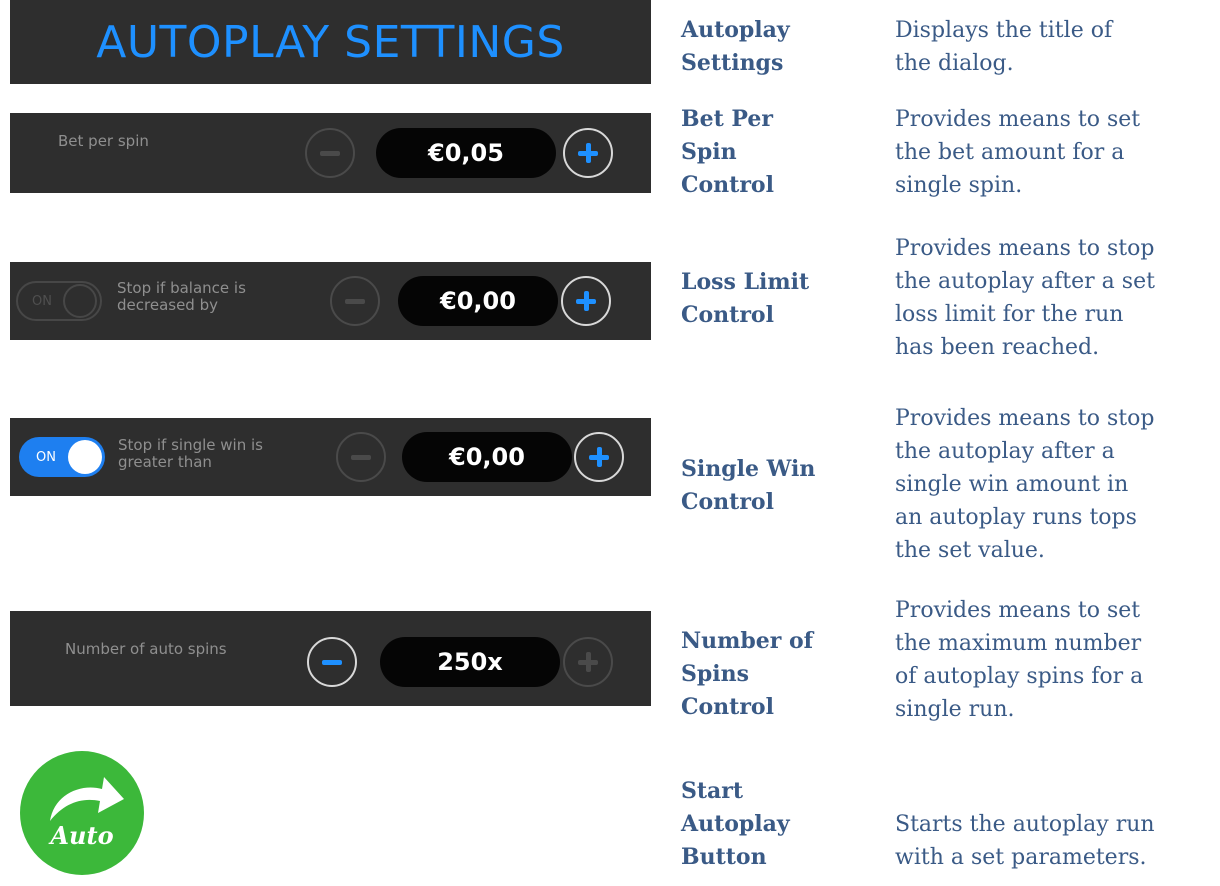 The image size is (1220, 886). What do you see at coordinates (588, 153) in the screenshot?
I see `bet-increase-button` at bounding box center [588, 153].